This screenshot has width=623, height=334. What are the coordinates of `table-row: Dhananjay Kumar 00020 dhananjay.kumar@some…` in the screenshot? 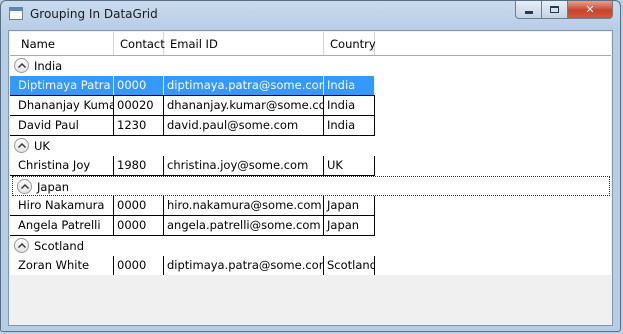 It's located at (192, 106).